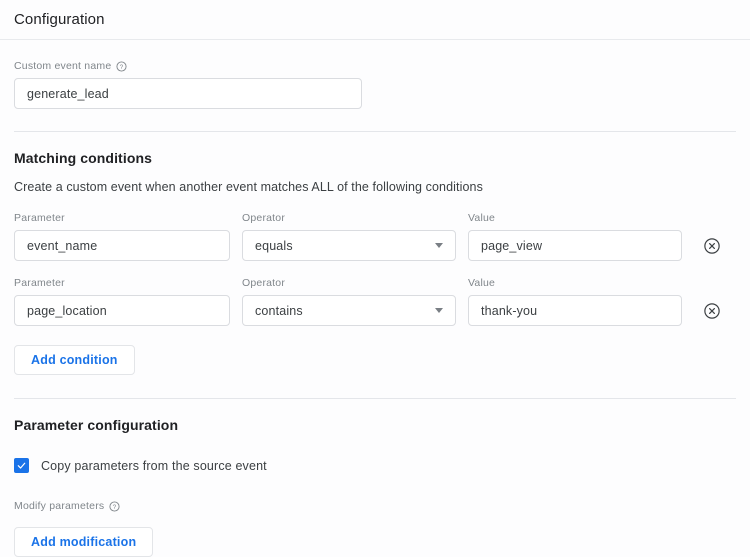 This screenshot has width=750, height=557. I want to click on custom-event-name-label: Custom event name ?, so click(375, 66).